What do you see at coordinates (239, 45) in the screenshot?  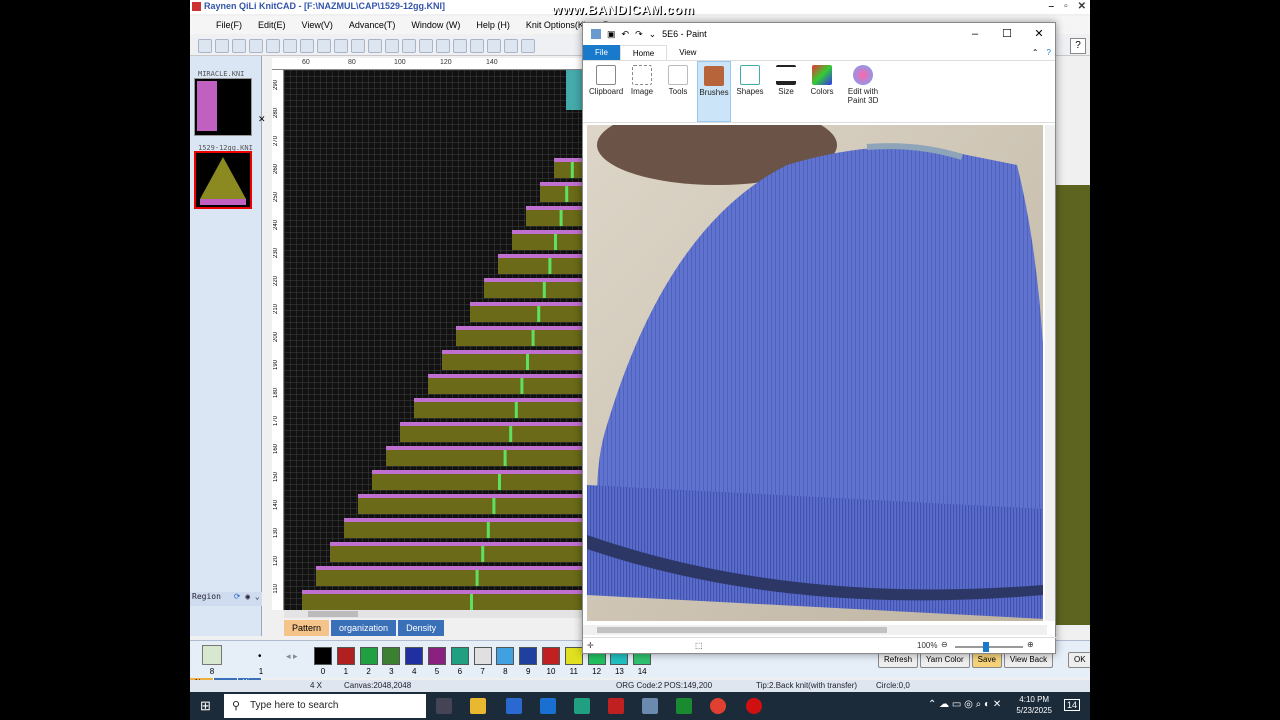 I see `save-icon` at bounding box center [239, 45].